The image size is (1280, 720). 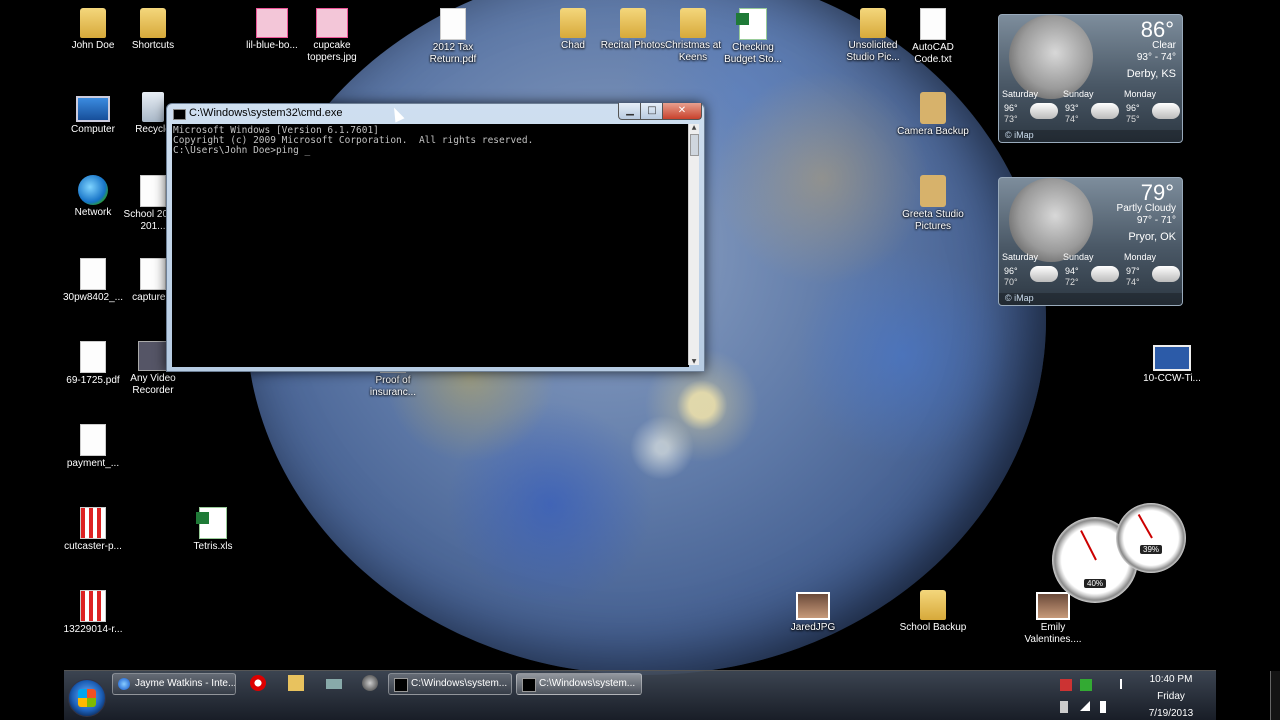 What do you see at coordinates (1166, 111) in the screenshot?
I see `haze-icon` at bounding box center [1166, 111].